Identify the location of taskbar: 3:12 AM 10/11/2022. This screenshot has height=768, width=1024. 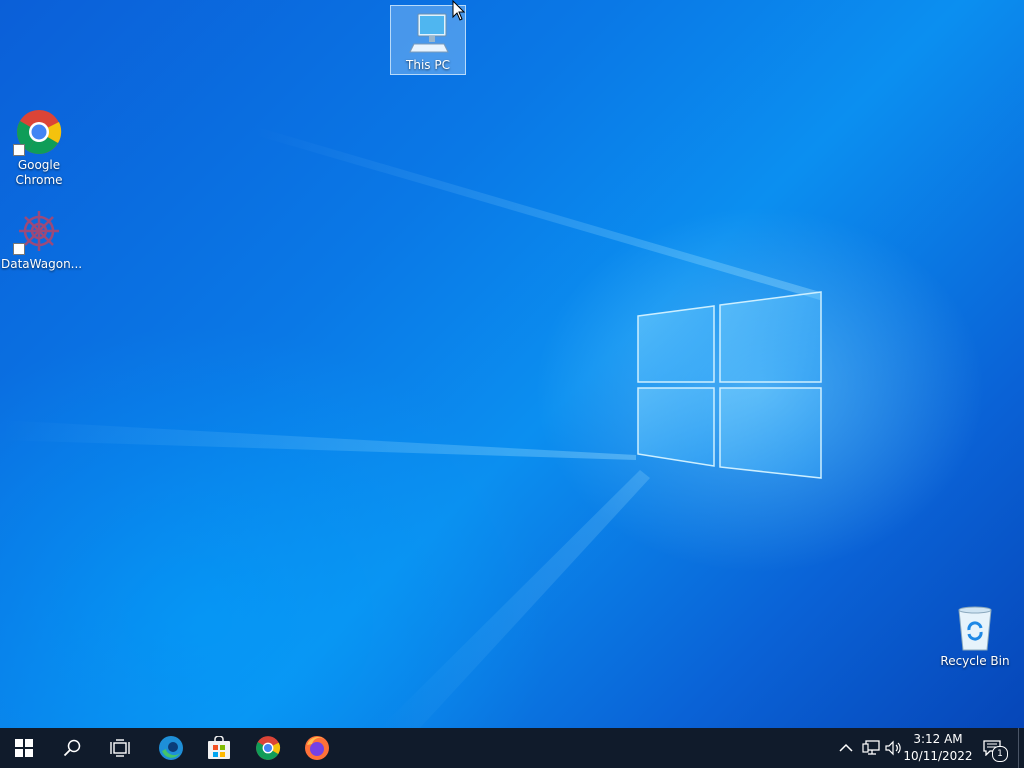
(512, 748).